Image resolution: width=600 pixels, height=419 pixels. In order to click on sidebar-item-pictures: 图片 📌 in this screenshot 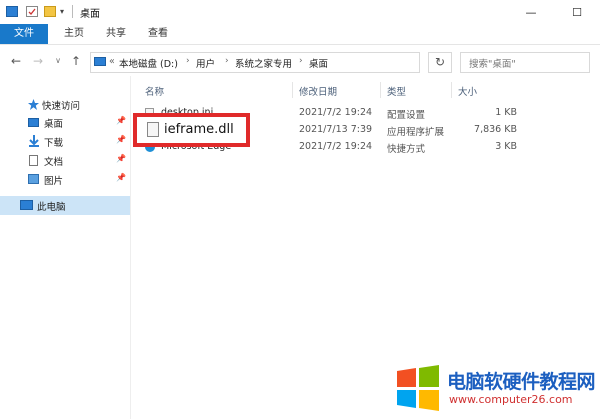, I will do `click(65, 179)`.